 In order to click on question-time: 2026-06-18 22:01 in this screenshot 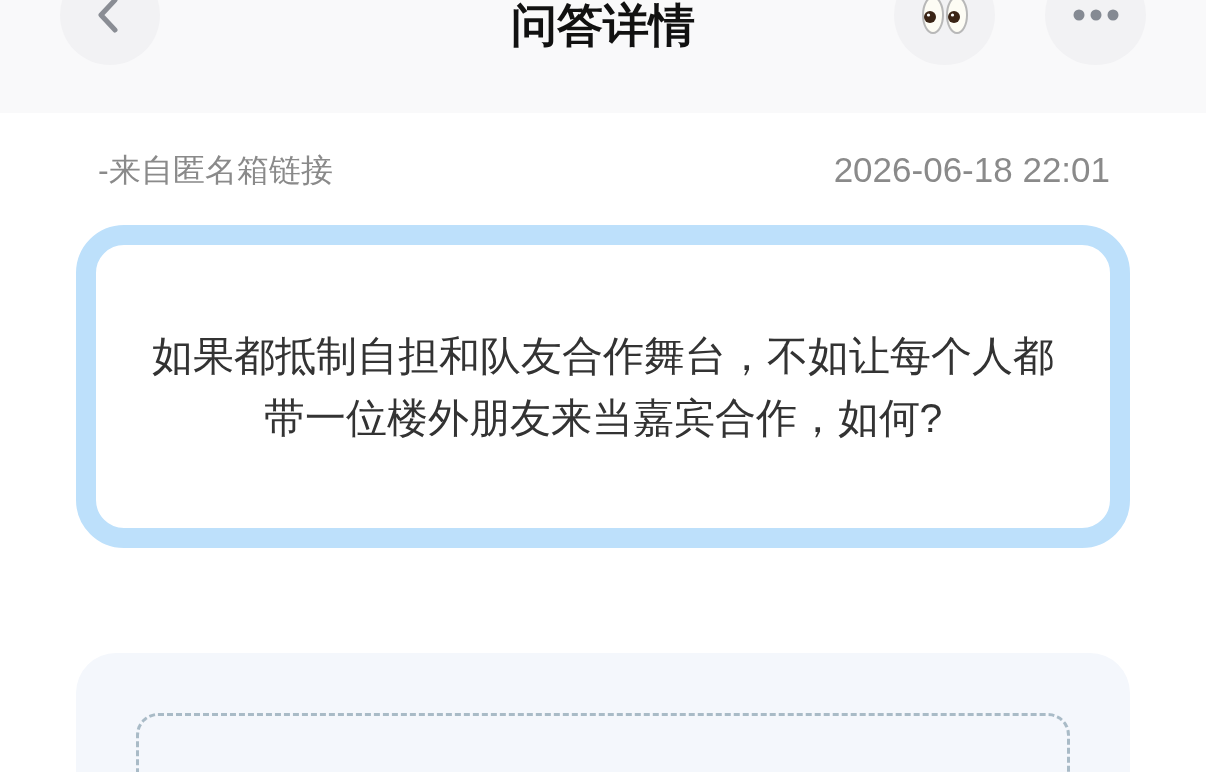, I will do `click(971, 170)`.